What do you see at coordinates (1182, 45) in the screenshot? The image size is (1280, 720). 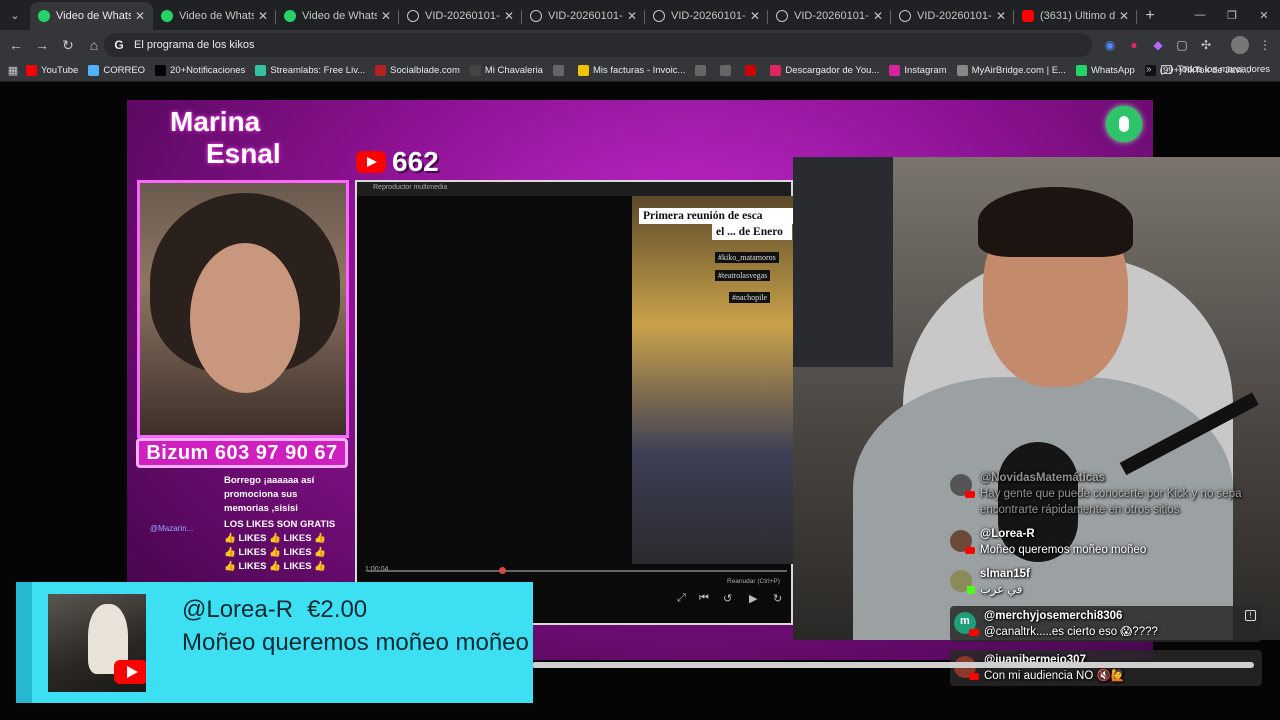 I see `extension-icon: ▢` at bounding box center [1182, 45].